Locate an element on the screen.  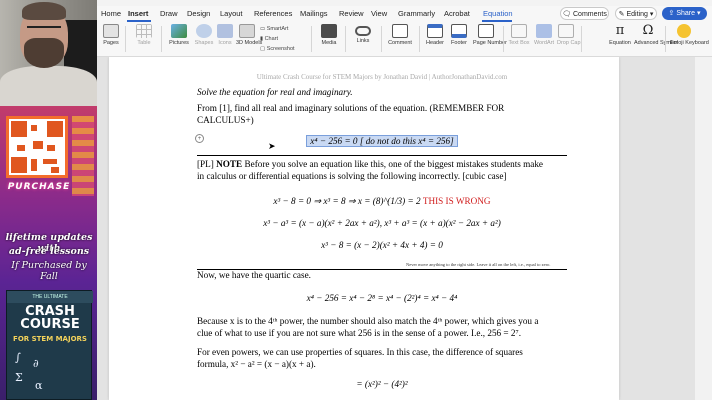
tab-grammarly: Grammarly is located at coordinates (416, 13).